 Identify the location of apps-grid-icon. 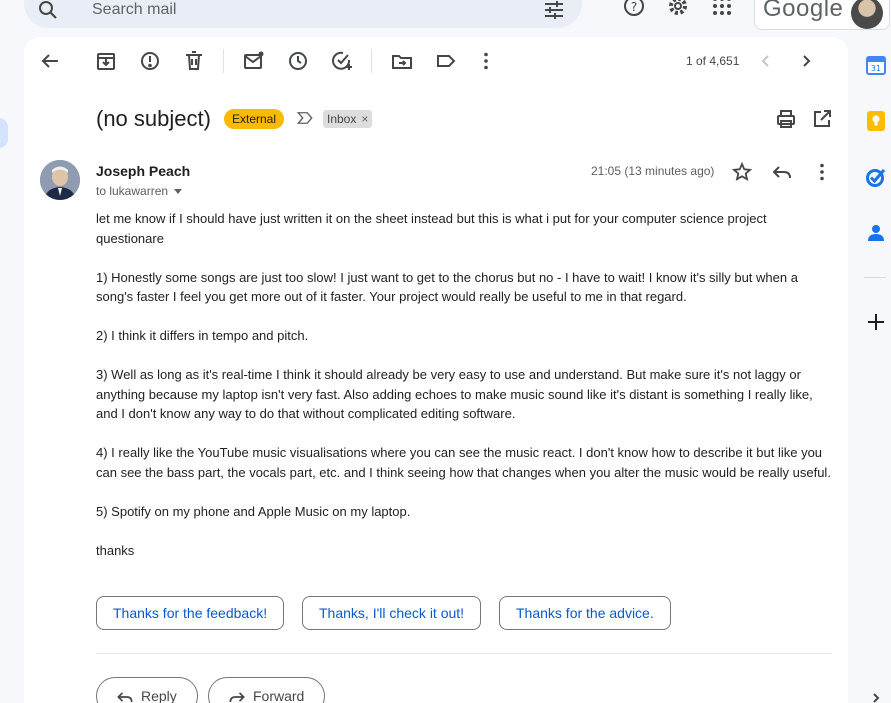
(722, 9).